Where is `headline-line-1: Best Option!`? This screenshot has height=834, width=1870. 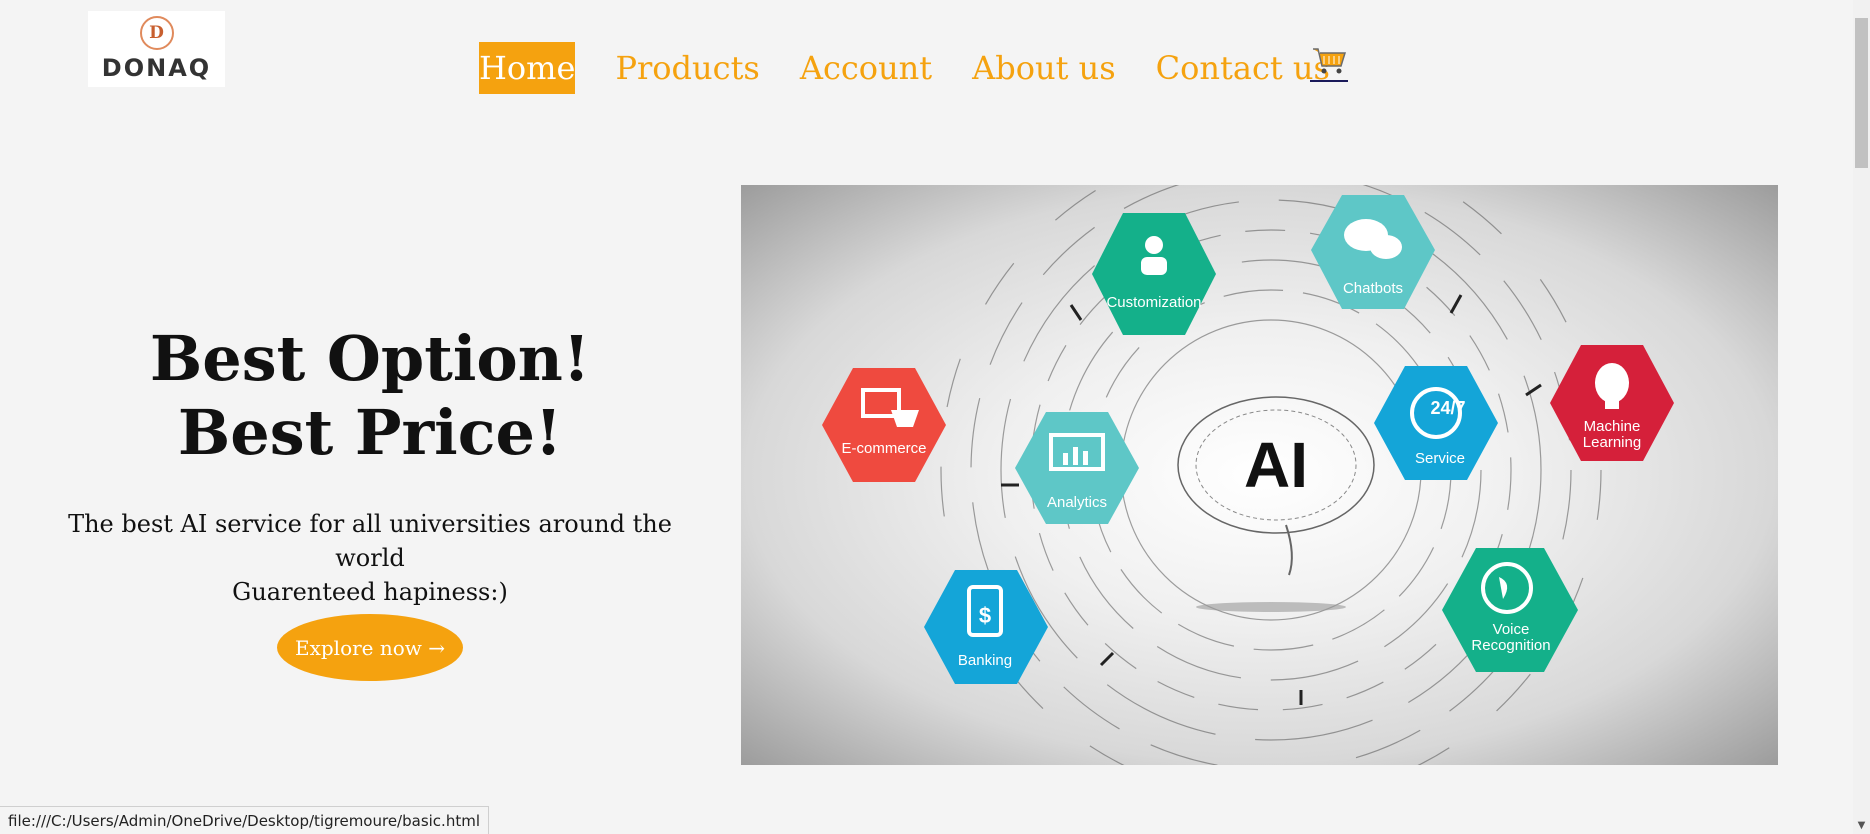 headline-line-1: Best Option! is located at coordinates (370, 358).